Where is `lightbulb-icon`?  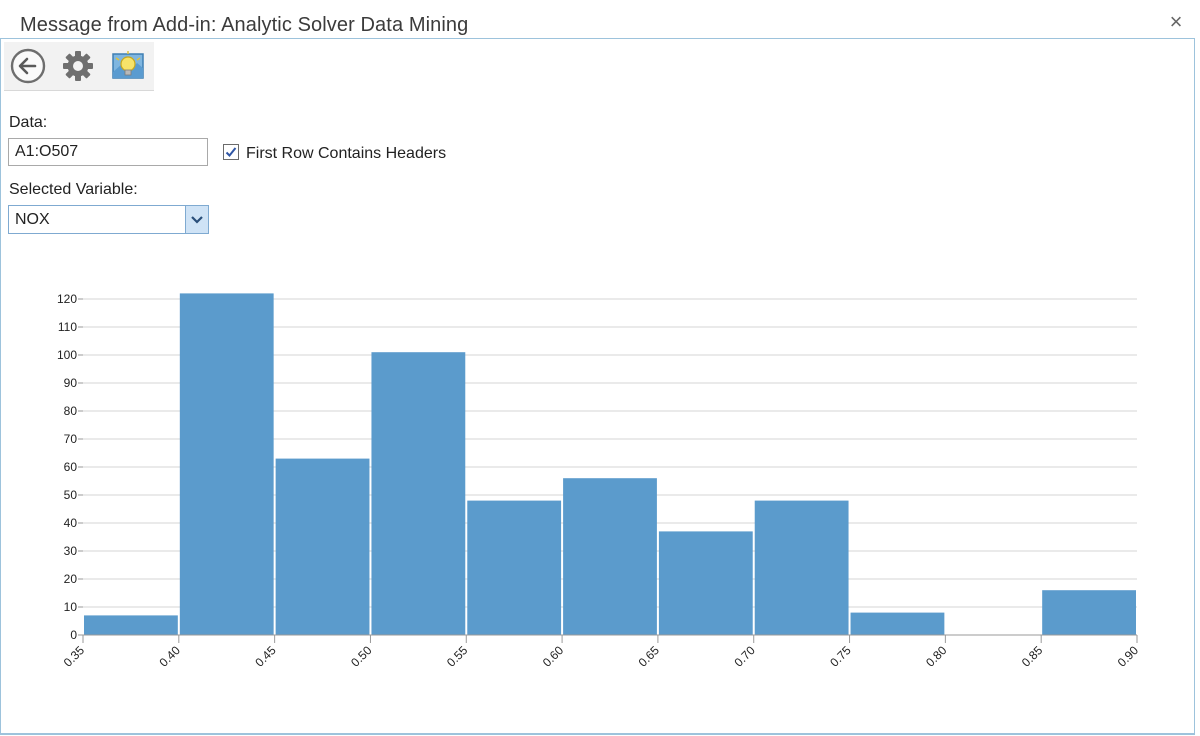 lightbulb-icon is located at coordinates (128, 65).